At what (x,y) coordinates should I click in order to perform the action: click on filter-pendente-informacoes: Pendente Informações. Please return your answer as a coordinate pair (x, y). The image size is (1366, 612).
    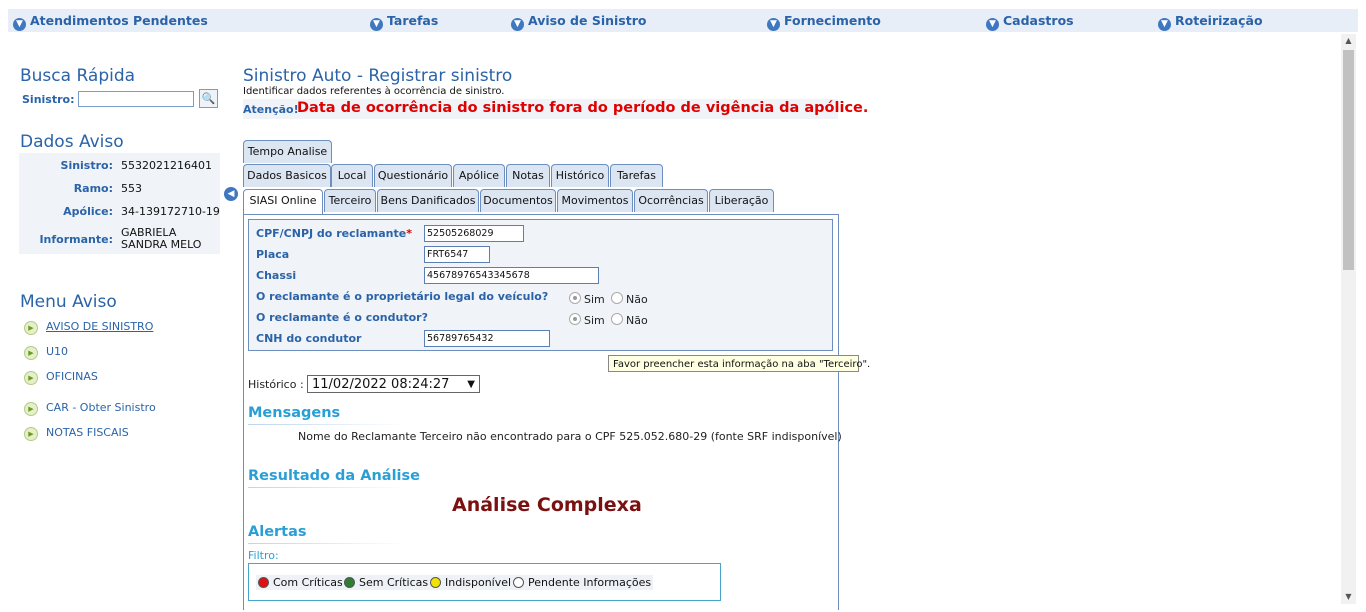
    Looking at the image, I should click on (582, 582).